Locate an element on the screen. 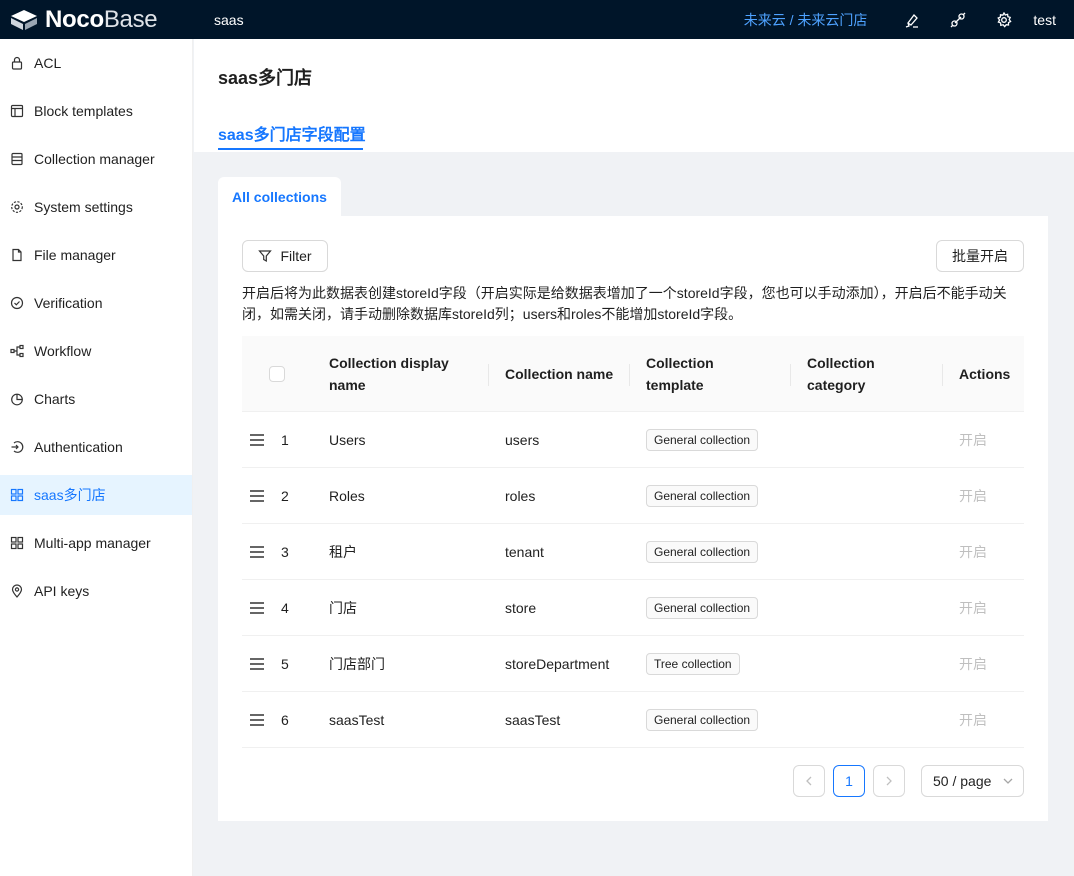  column-header: Collection name is located at coordinates (559, 374).